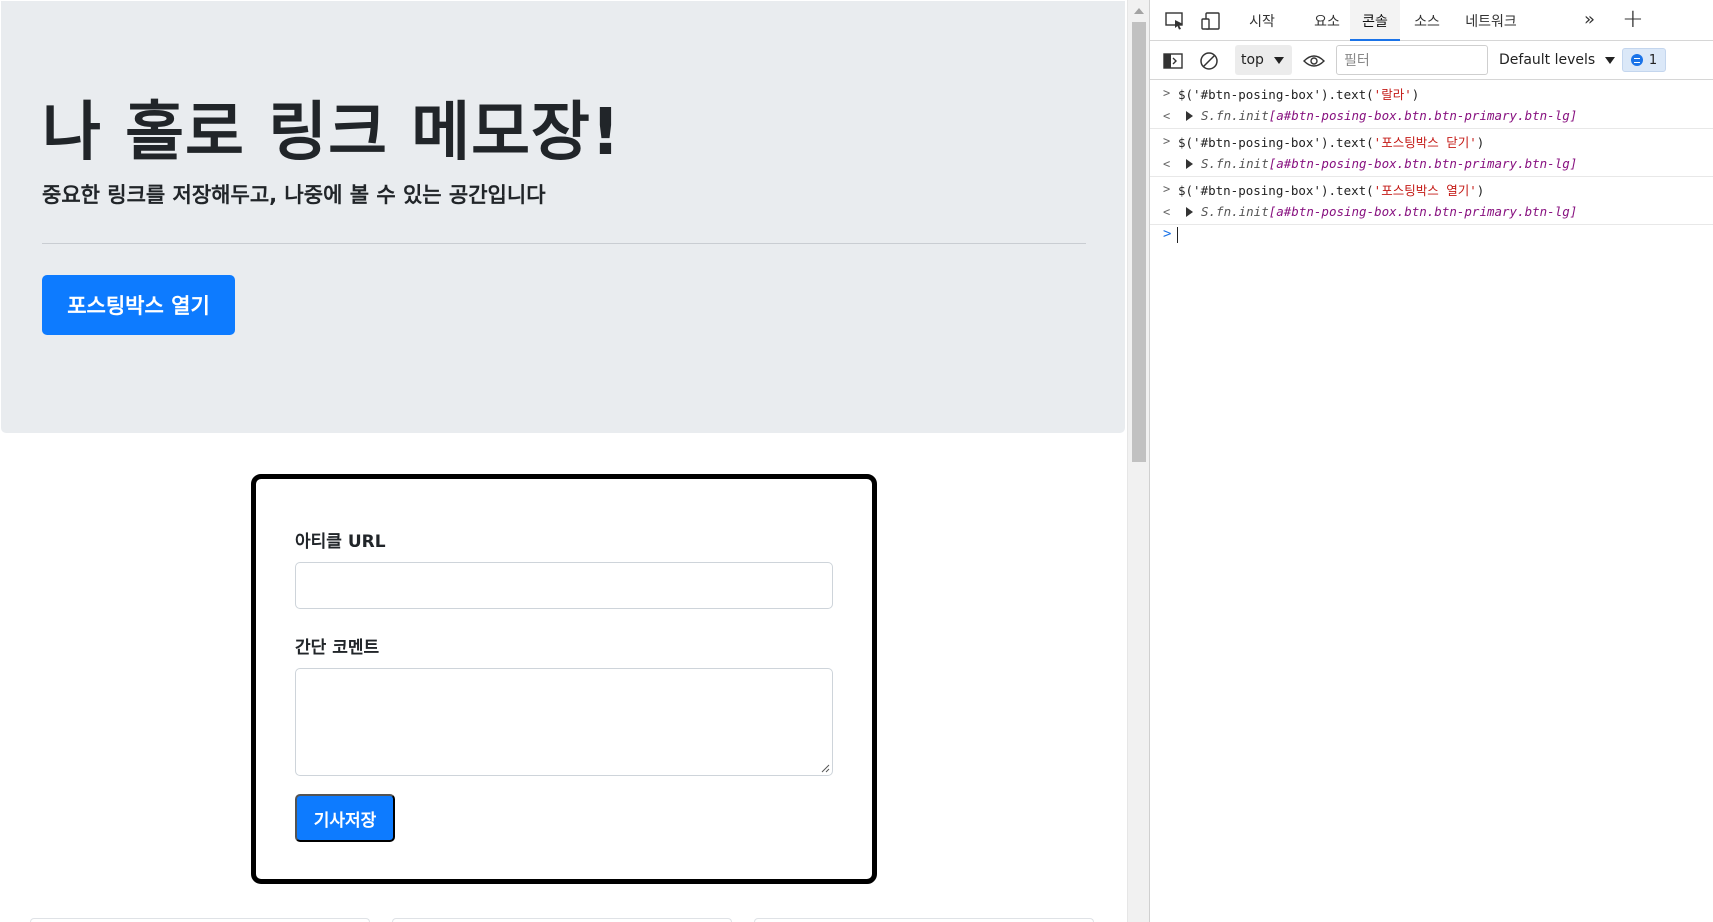 The height and width of the screenshot is (922, 1713). I want to click on console-toolbar: top 필터 Default levels 1, so click(1431, 60).